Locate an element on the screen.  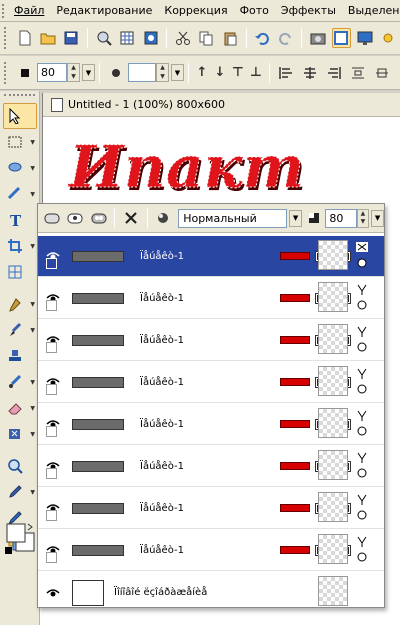
crop-tool: ▼ is located at coordinates (20, 246).